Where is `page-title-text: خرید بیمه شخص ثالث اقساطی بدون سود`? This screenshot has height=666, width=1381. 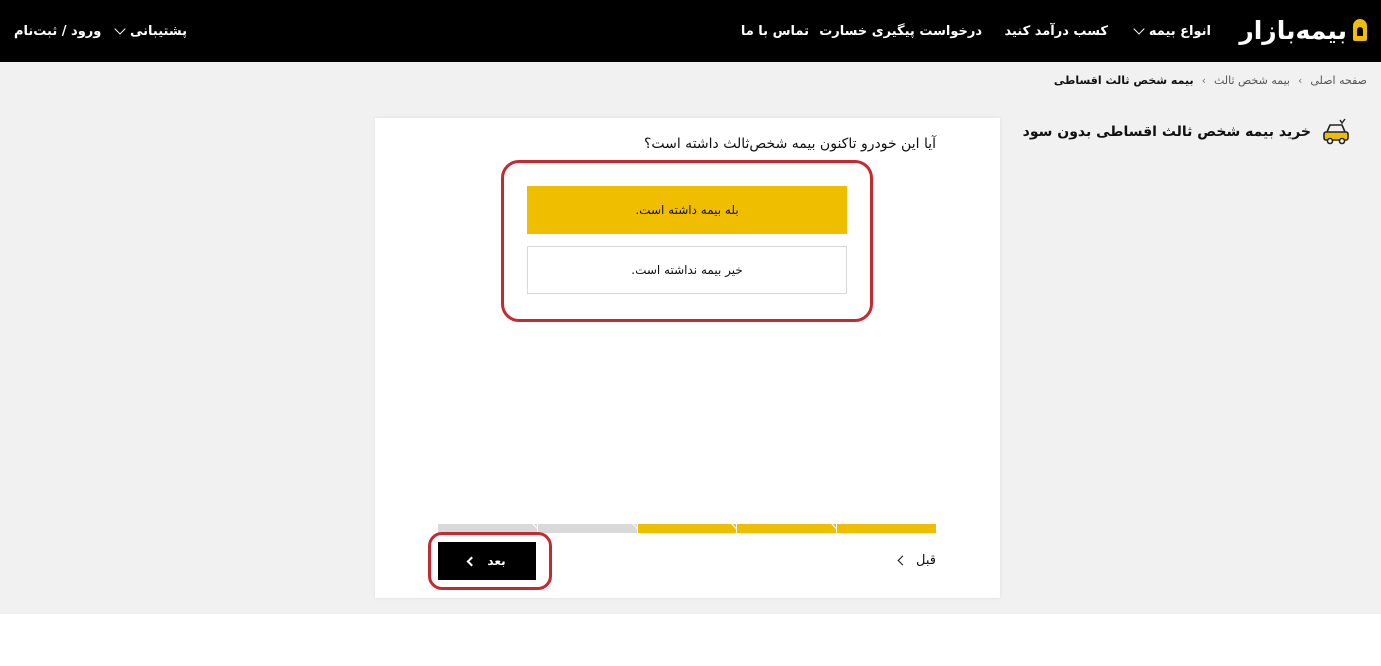 page-title-text: خرید بیمه شخص ثالث اقساطی بدون سود is located at coordinates (1166, 132).